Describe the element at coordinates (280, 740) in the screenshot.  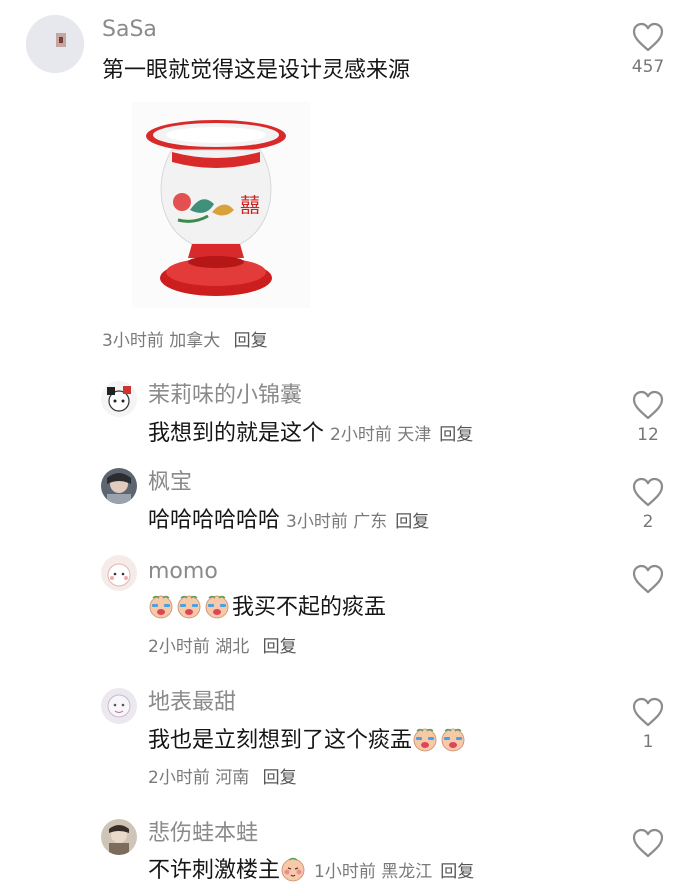
I see `reply-text: 我也是立刻想到了这个痰盂` at that location.